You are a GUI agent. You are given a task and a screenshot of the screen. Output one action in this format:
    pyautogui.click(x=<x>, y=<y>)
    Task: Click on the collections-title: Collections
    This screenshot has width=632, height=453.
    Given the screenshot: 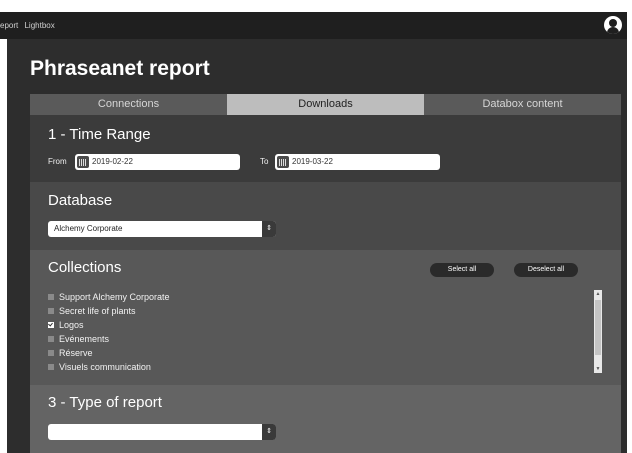 What is the action you would take?
    pyautogui.click(x=85, y=267)
    